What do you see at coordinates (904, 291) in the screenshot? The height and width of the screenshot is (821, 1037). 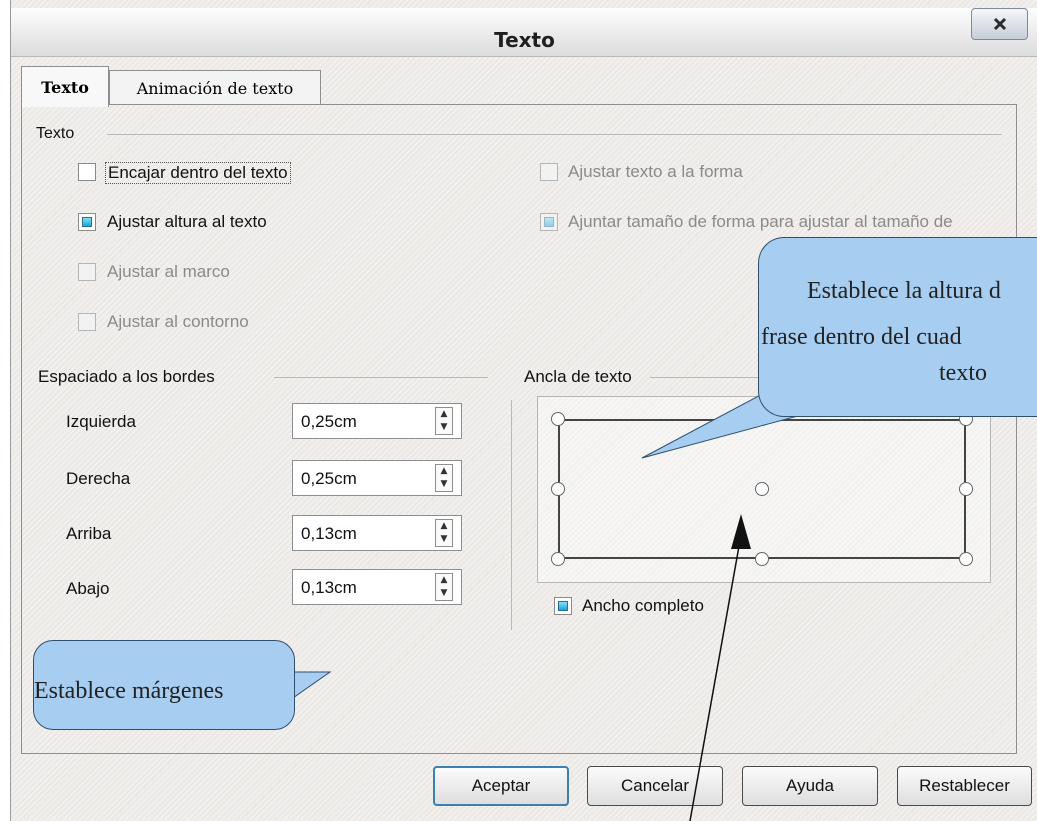 I see `altura-callout-line1: Establece la altura d` at bounding box center [904, 291].